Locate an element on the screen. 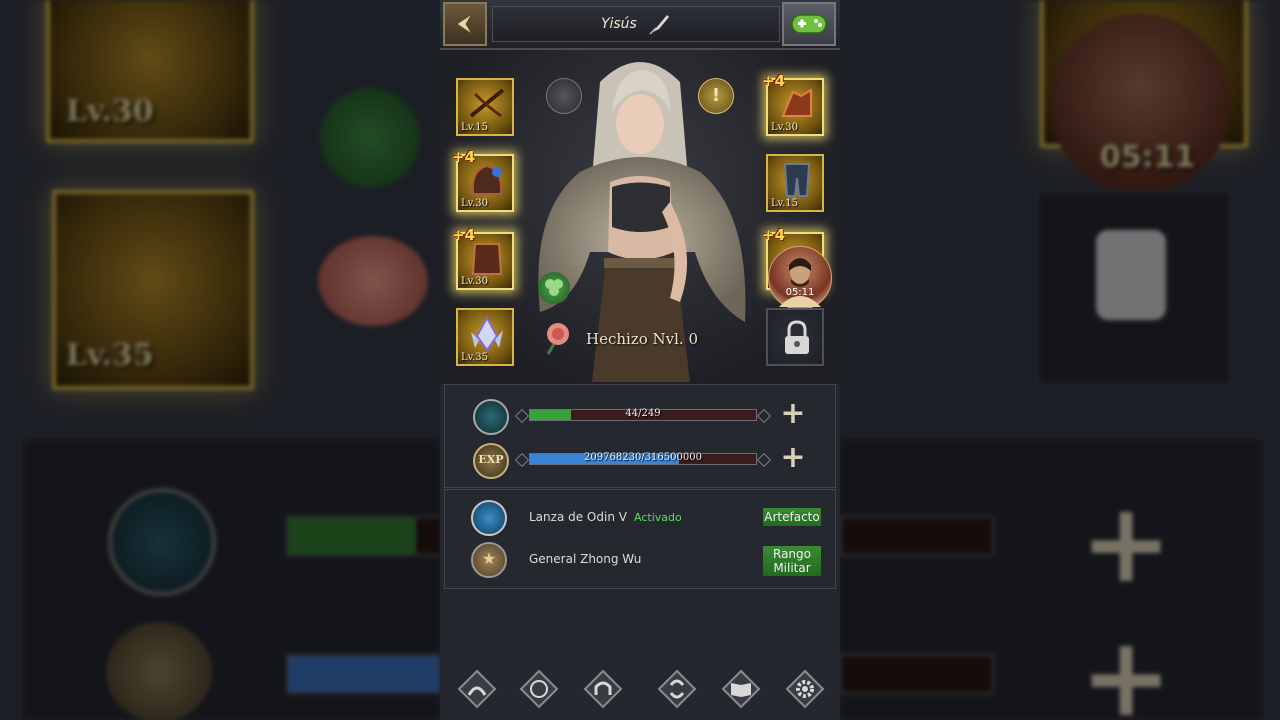  nav-book-button is located at coordinates (741, 689).